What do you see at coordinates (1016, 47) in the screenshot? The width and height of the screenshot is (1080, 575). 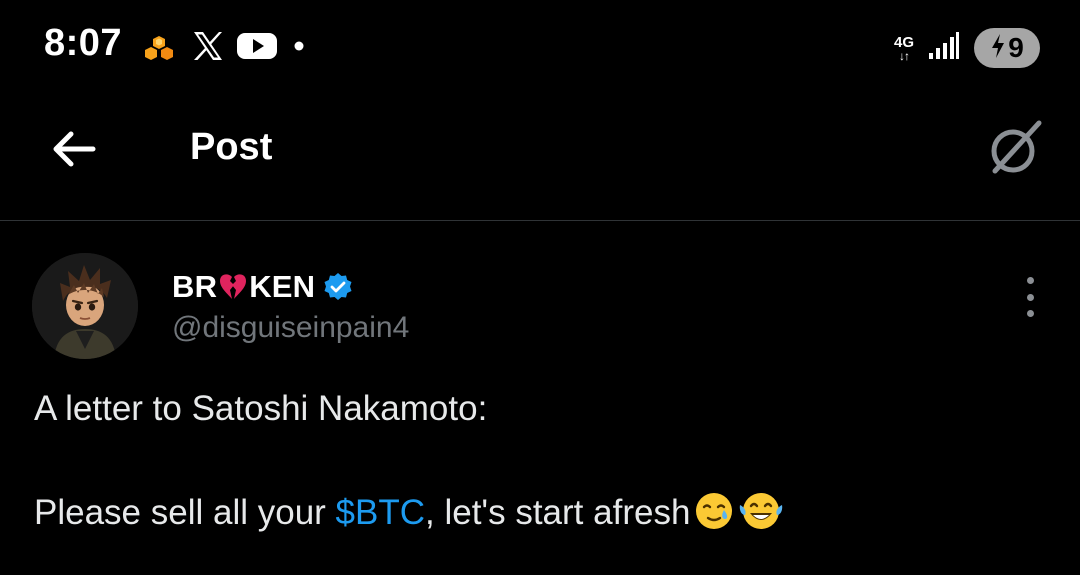 I see `battery-level: 9` at bounding box center [1016, 47].